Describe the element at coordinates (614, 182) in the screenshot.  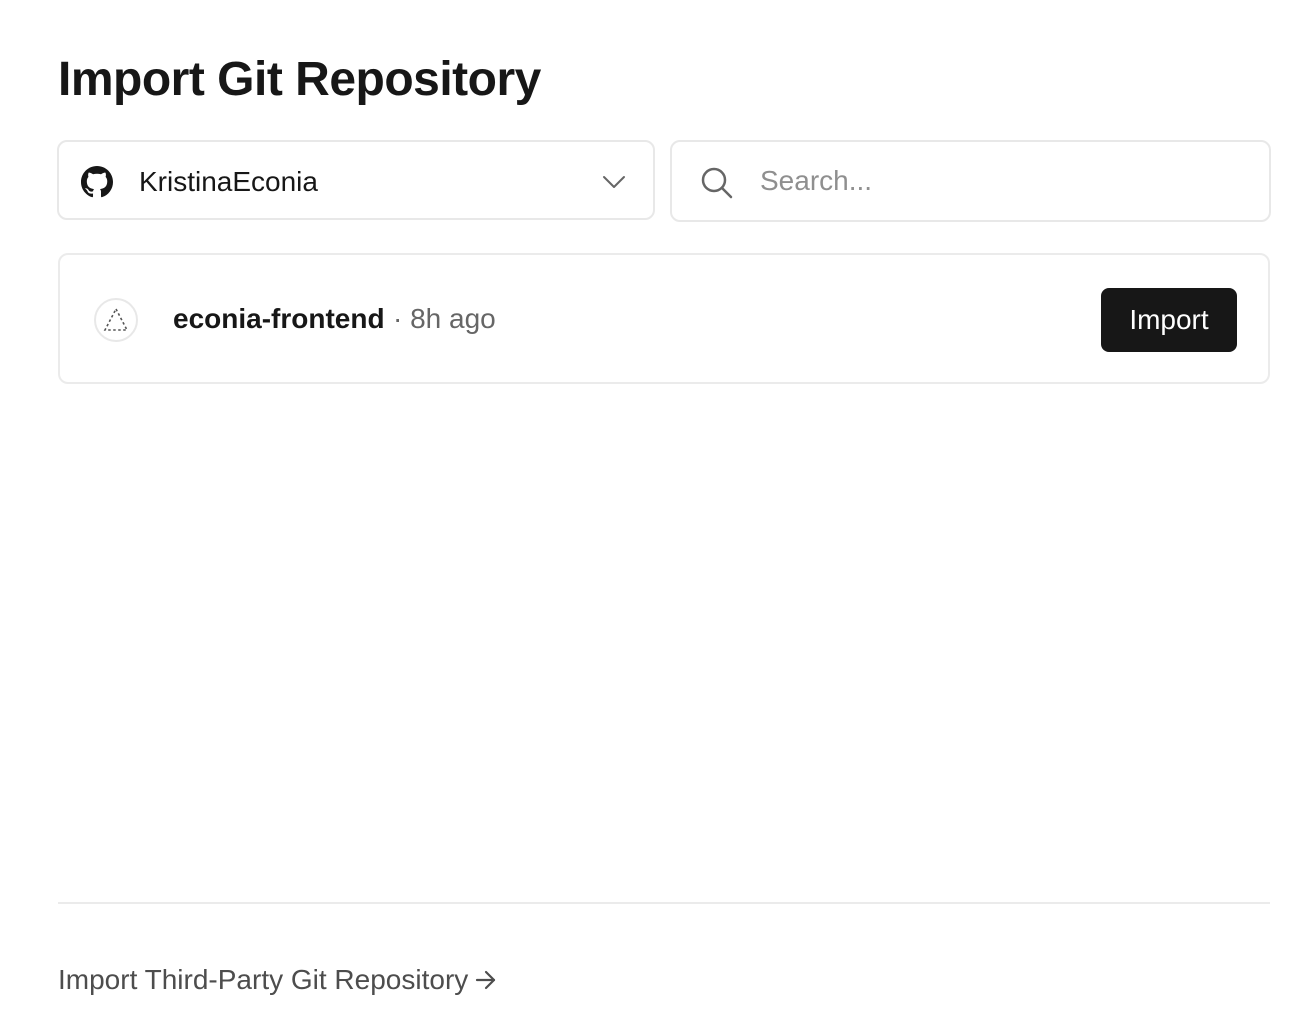
I see `chevron-down-icon` at that location.